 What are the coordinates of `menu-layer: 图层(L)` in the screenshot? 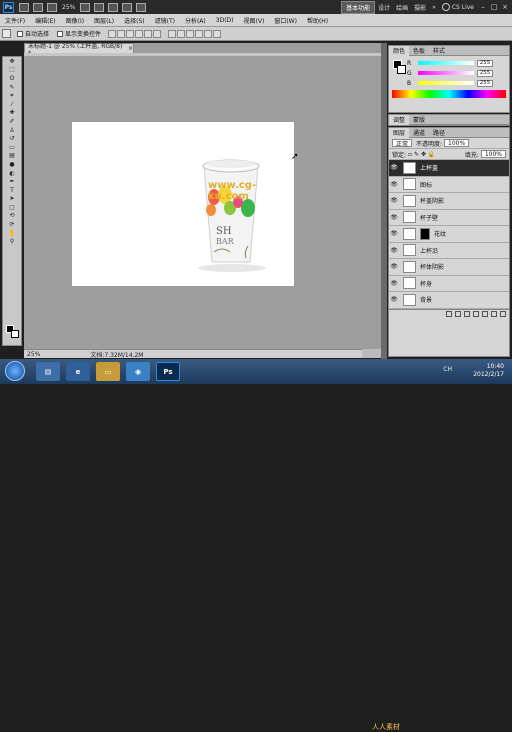 It's located at (104, 20).